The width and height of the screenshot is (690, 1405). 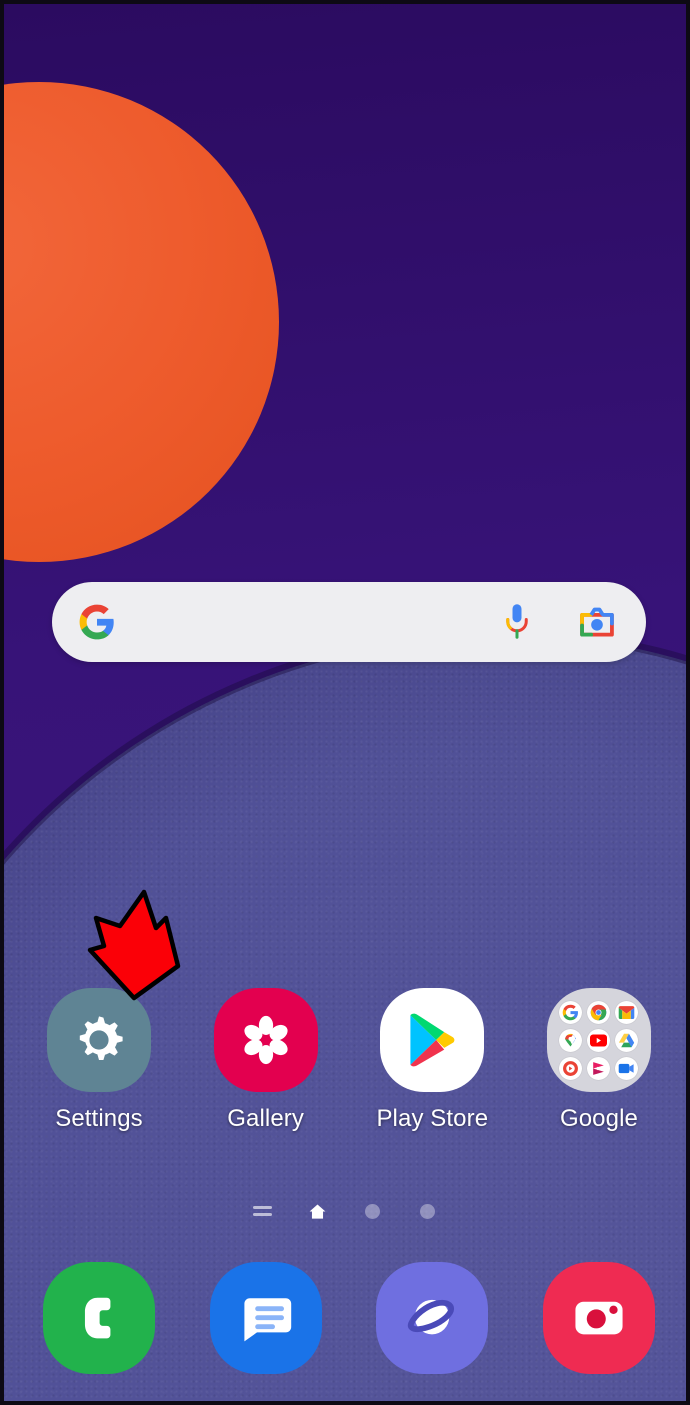 I want to click on app-google-folder: Google, so click(x=599, y=1060).